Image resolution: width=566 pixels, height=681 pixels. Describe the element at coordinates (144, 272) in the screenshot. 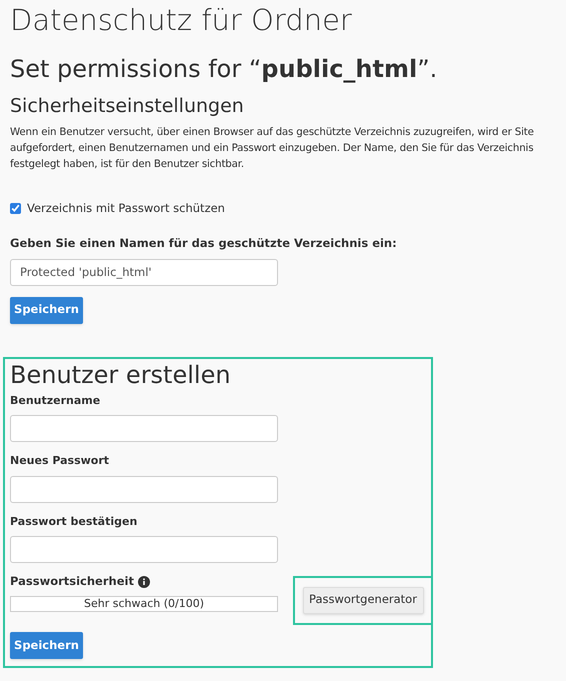

I see `directory-name-field: Protected 'public_html'` at that location.